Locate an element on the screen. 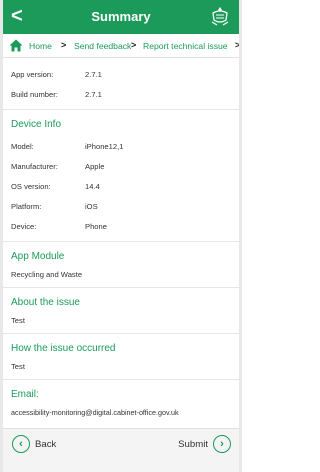 This screenshot has width=320, height=472. home-icon is located at coordinates (16, 45).